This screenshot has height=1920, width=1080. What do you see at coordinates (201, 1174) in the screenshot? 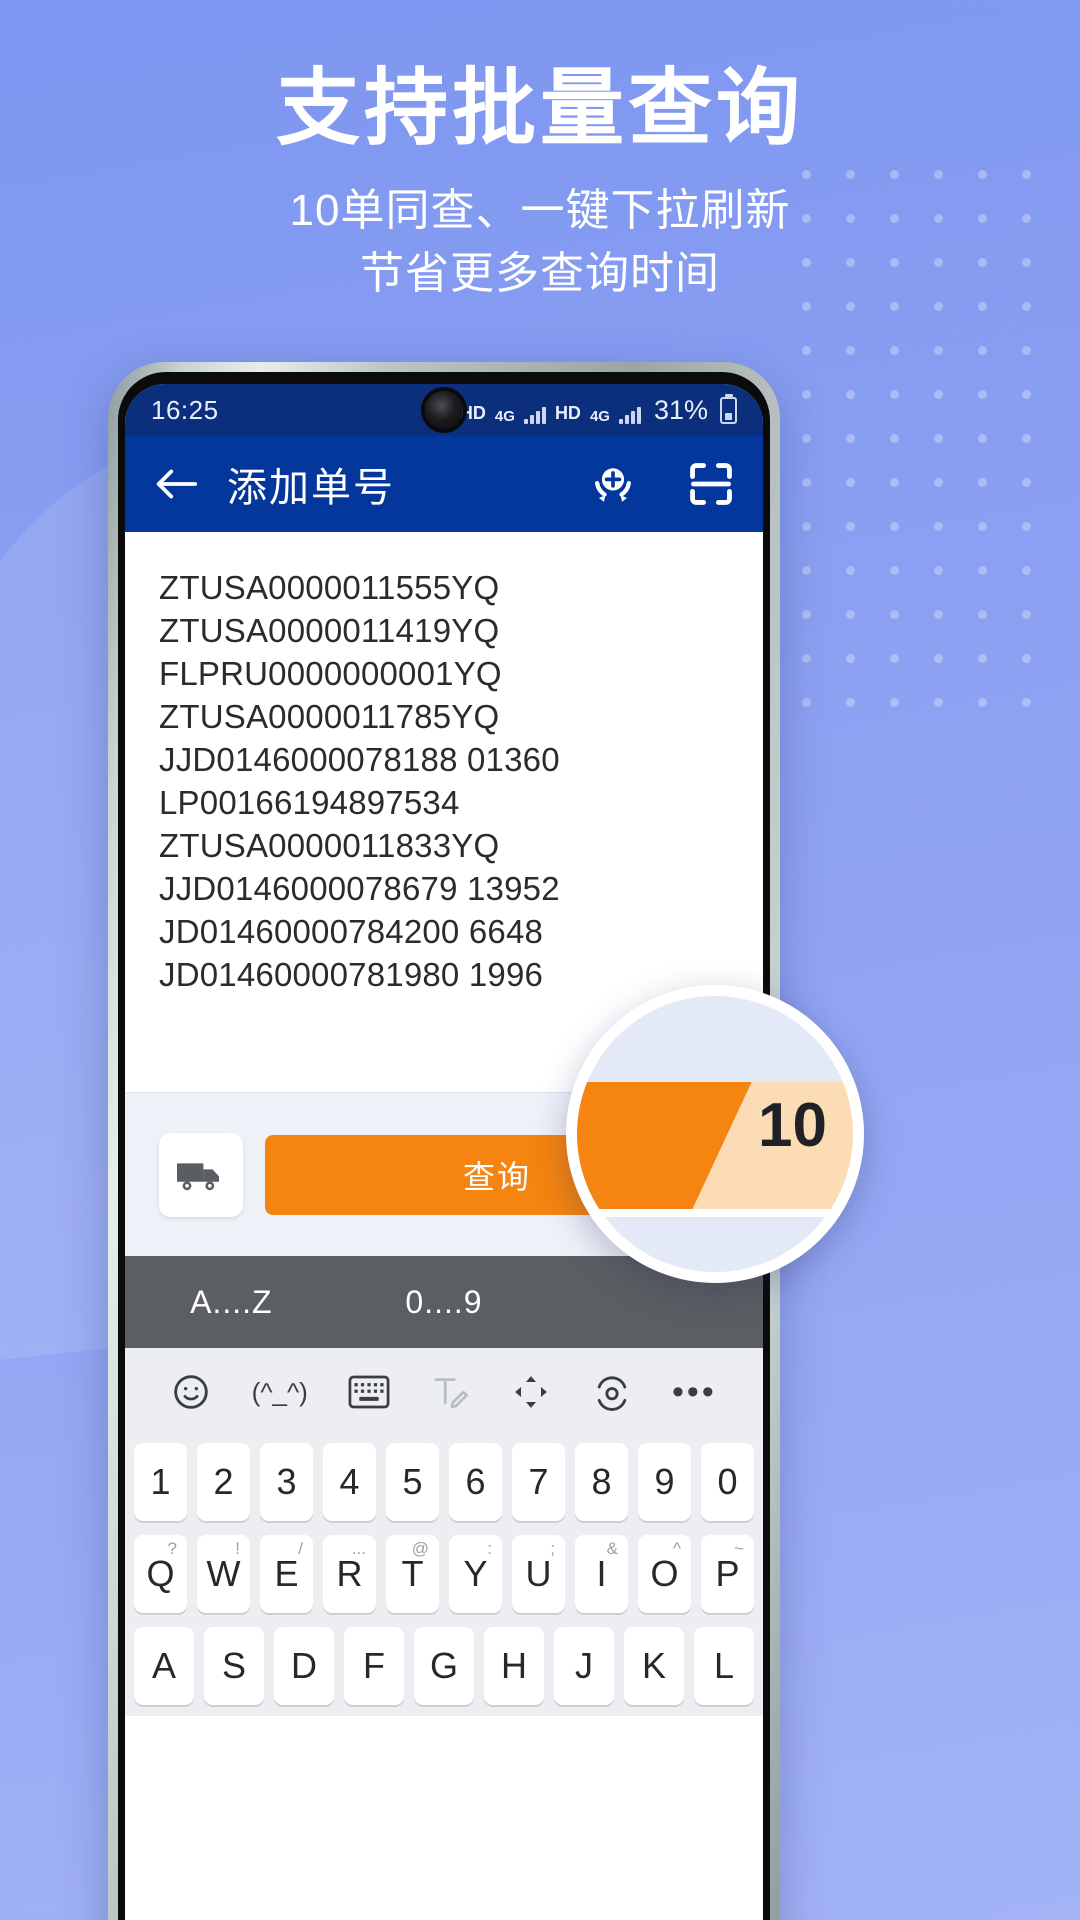
I see `truck-icon` at bounding box center [201, 1174].